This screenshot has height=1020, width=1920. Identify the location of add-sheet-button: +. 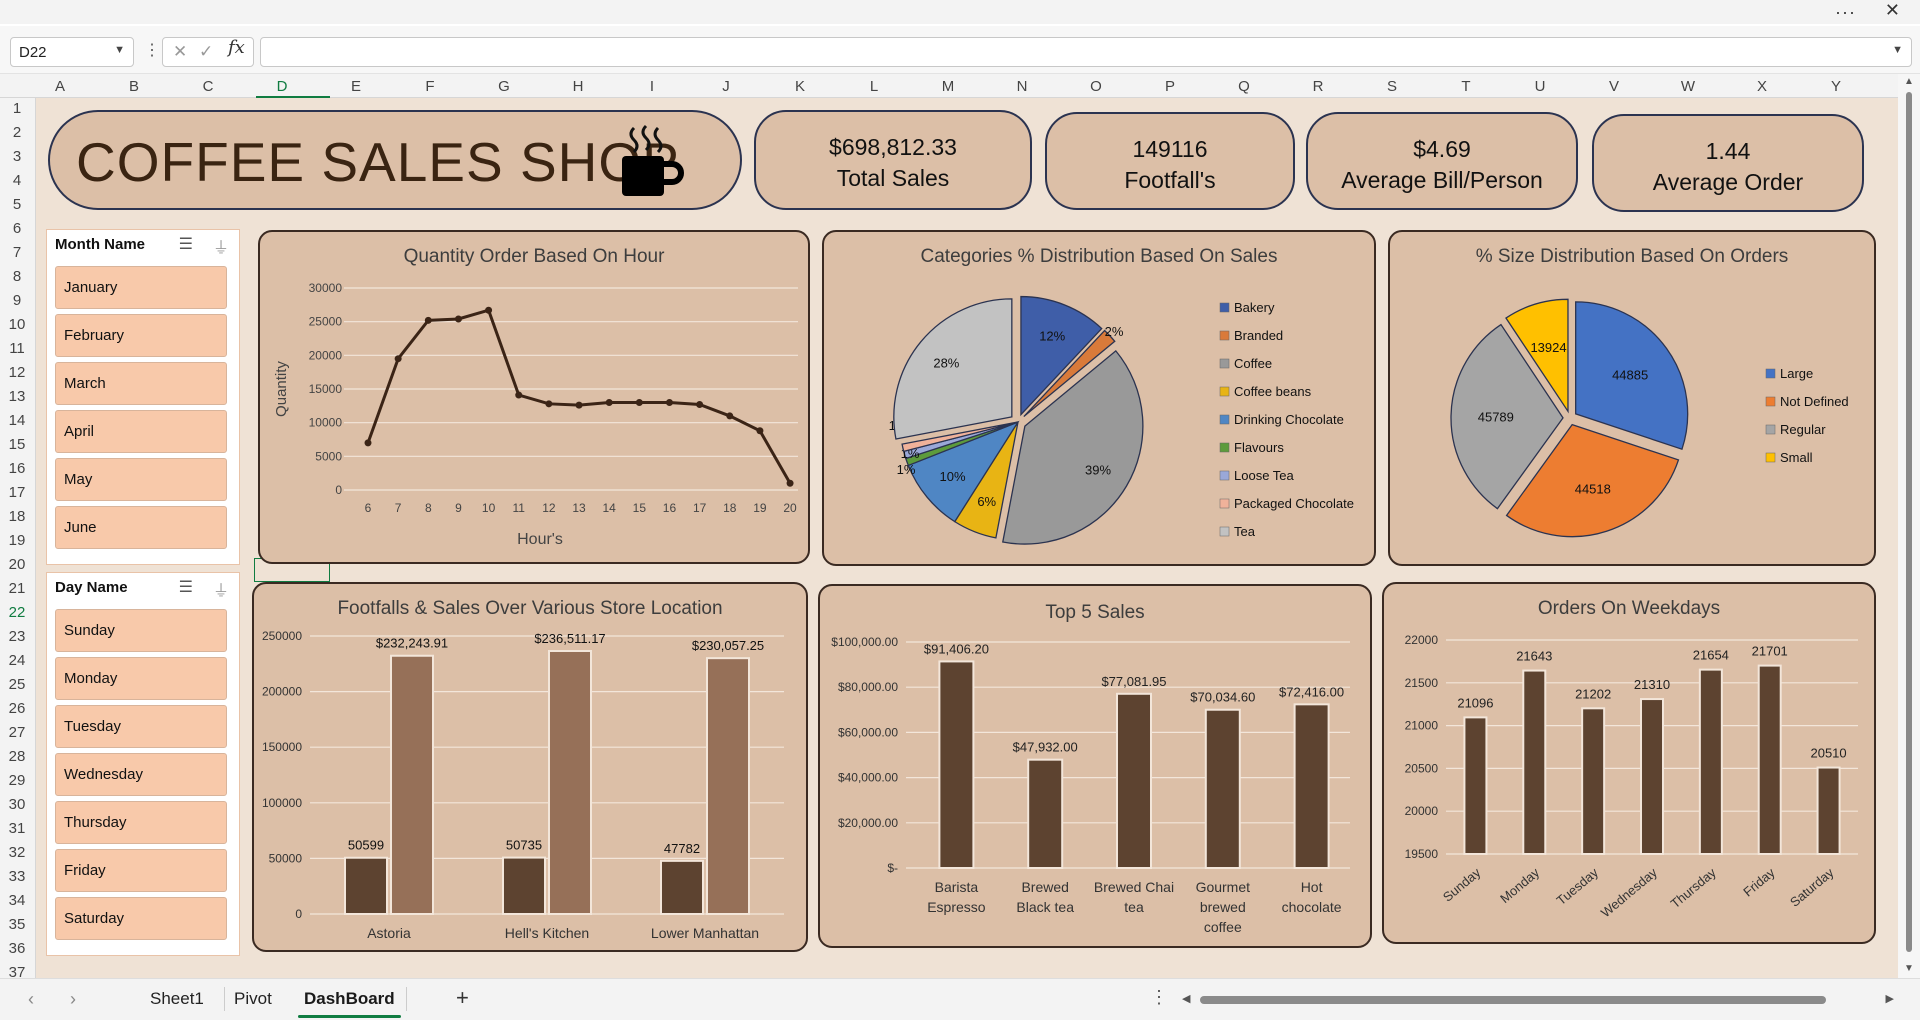
(462, 998).